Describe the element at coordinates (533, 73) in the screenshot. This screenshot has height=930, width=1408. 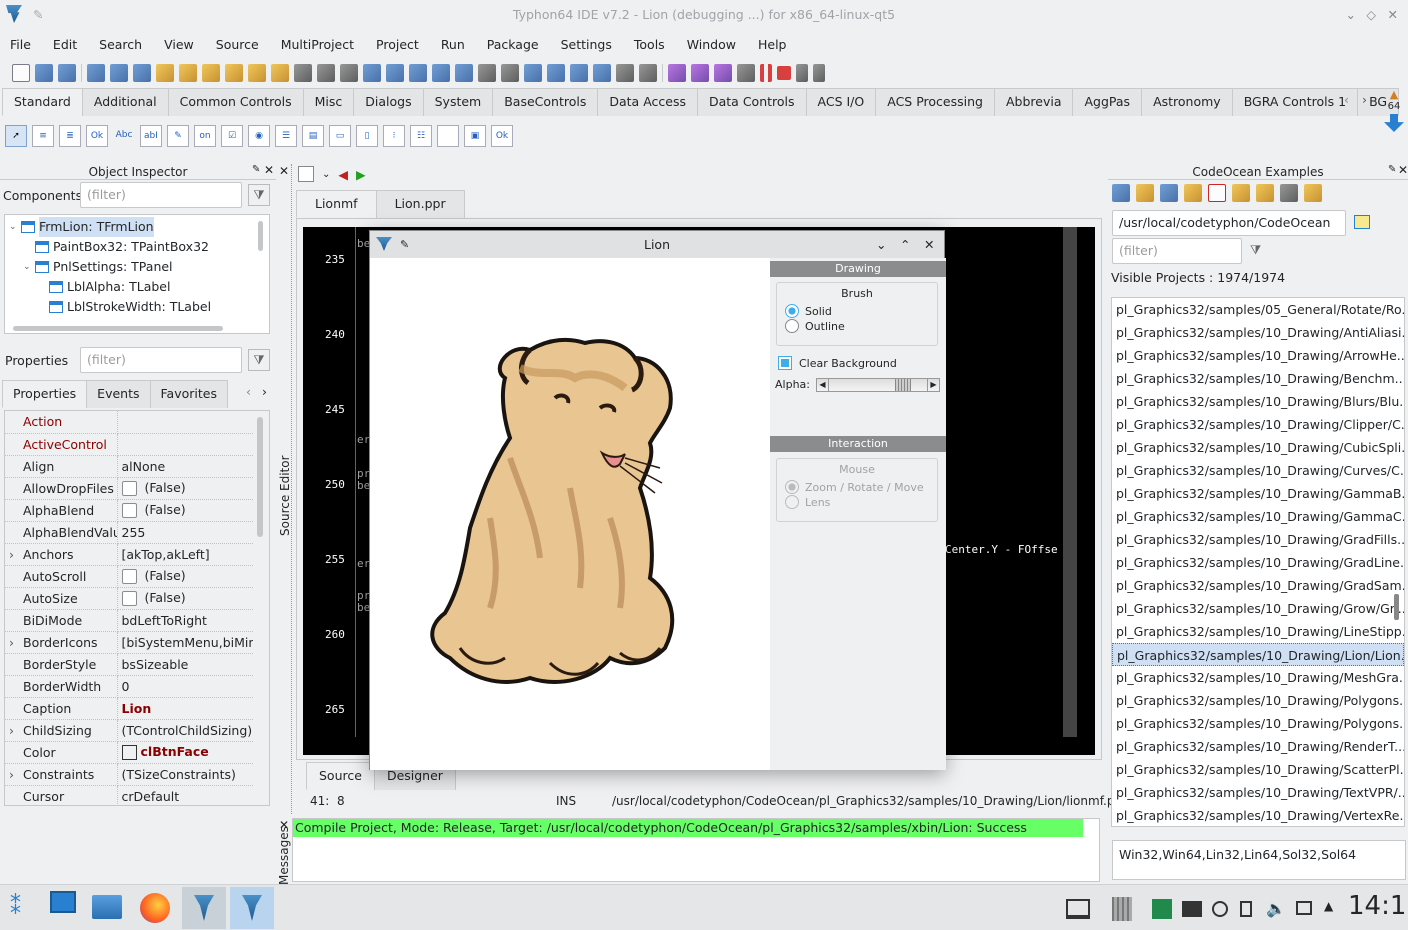
I see `network-icon` at that location.